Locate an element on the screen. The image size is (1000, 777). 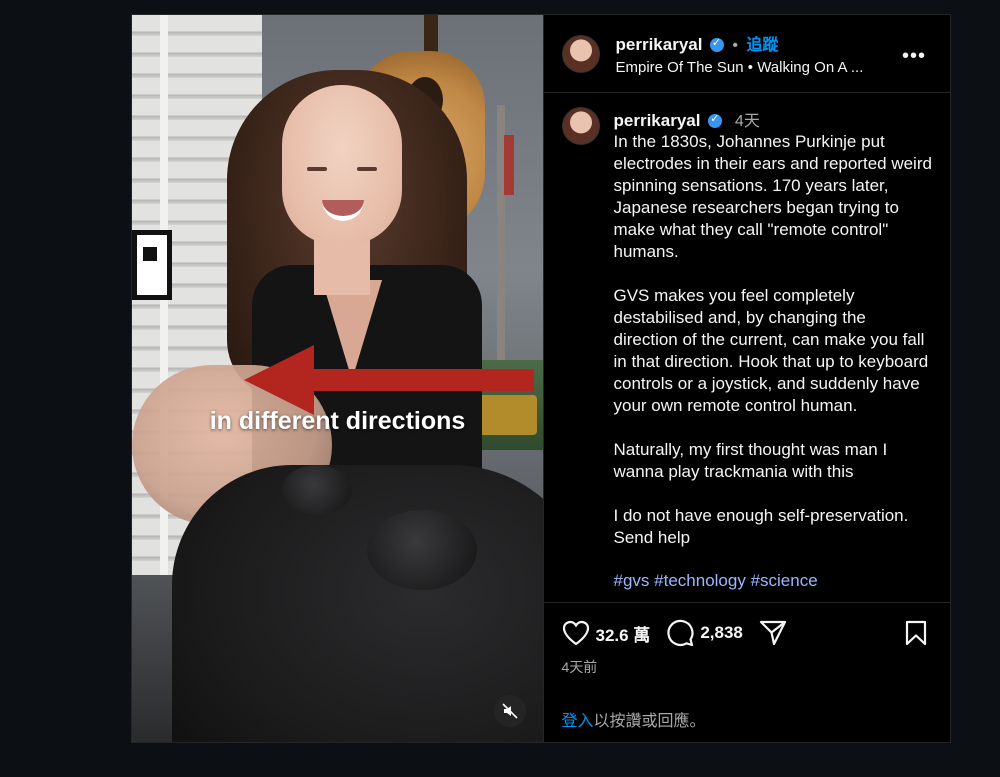
post-actions: 32.6 萬 2,838 4天前 登入以按讚或回應。 is located at coordinates (746, 672).